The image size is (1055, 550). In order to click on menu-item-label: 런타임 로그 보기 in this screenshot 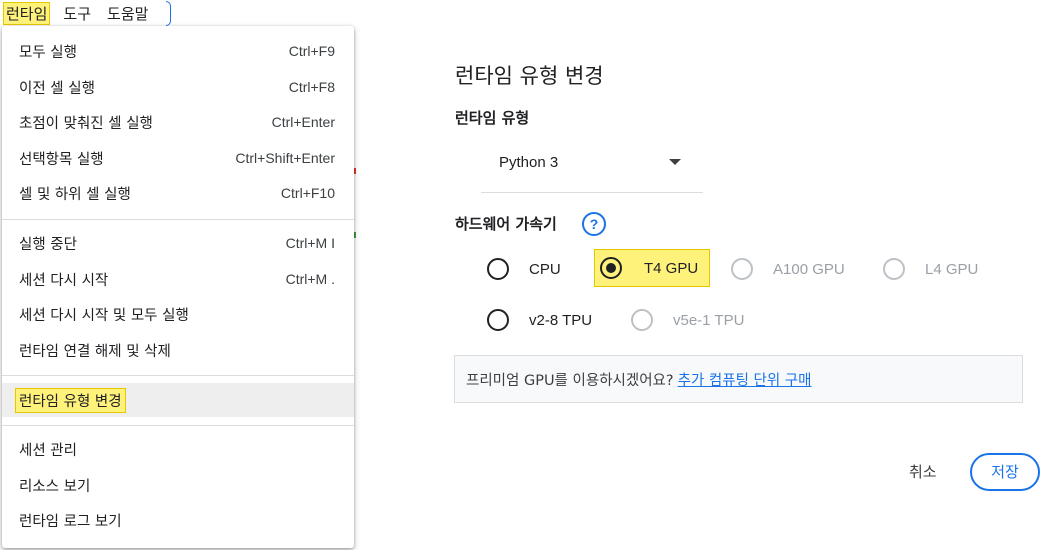, I will do `click(70, 521)`.